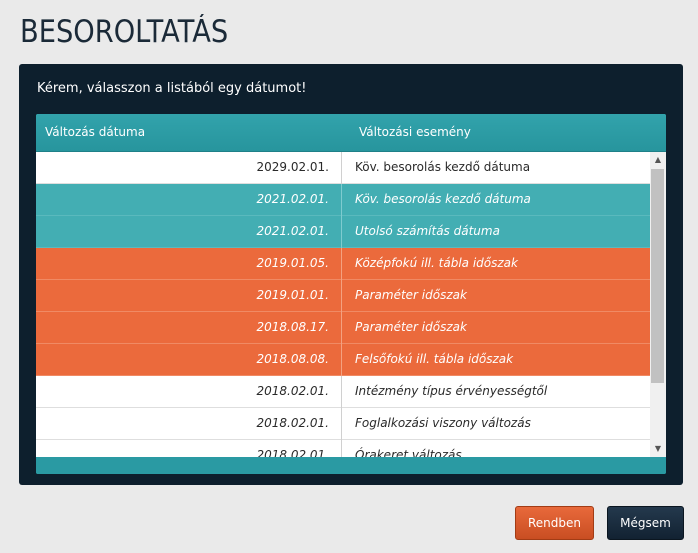 This screenshot has height=553, width=698. I want to click on row-date: 2019.01.01., so click(189, 296).